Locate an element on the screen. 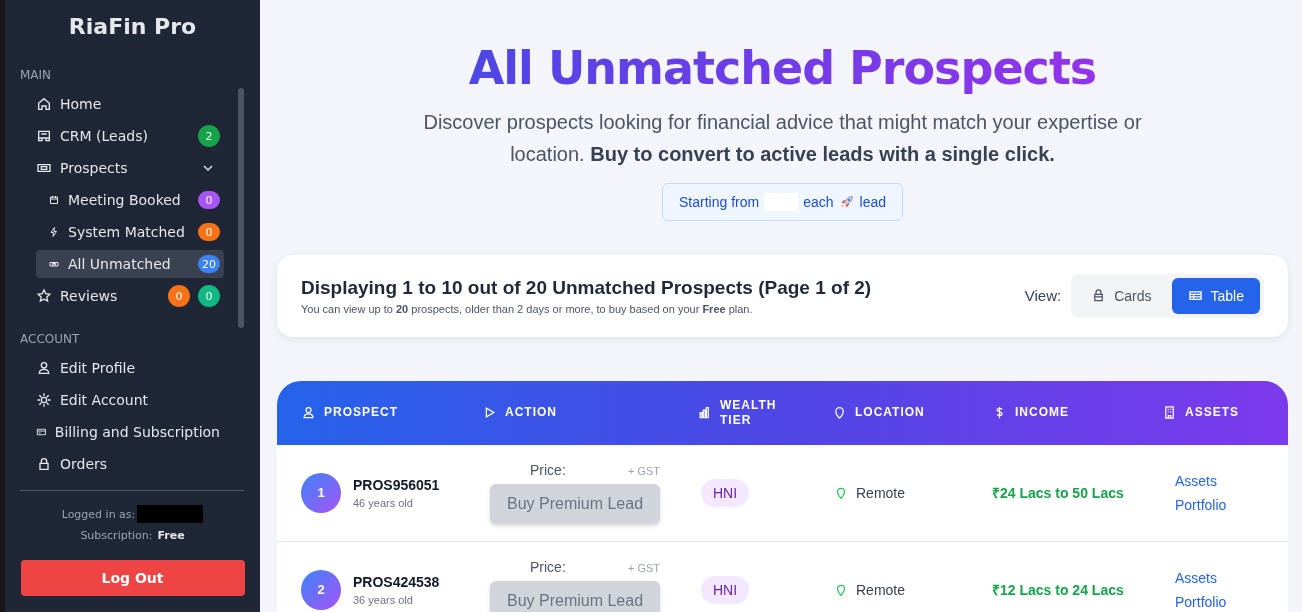 The width and height of the screenshot is (1302, 612). section-heading: MAIN is located at coordinates (36, 75).